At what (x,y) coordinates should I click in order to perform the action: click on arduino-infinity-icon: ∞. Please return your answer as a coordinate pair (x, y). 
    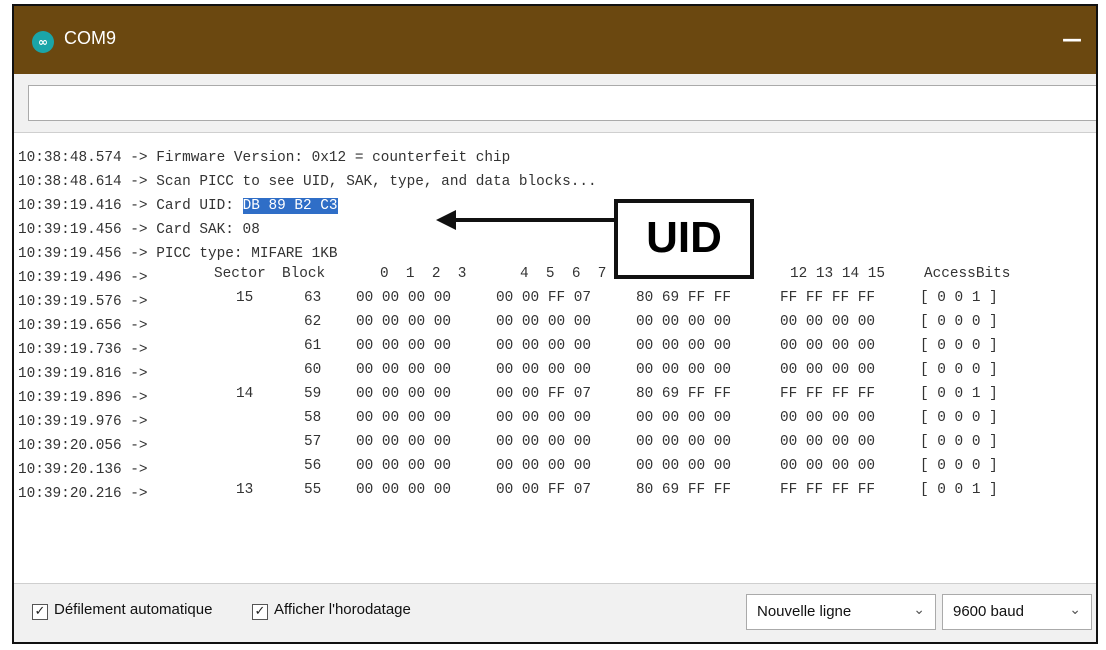
    Looking at the image, I should click on (43, 42).